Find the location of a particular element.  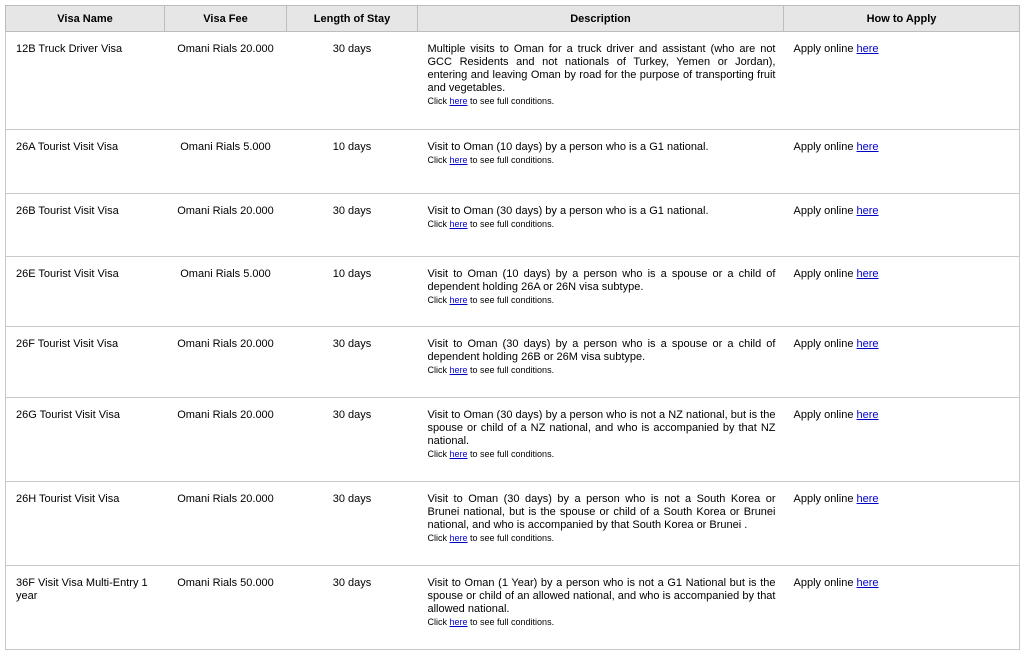

visa-name: 36F Visit Visa Multi-Entry 1 year is located at coordinates (82, 589).